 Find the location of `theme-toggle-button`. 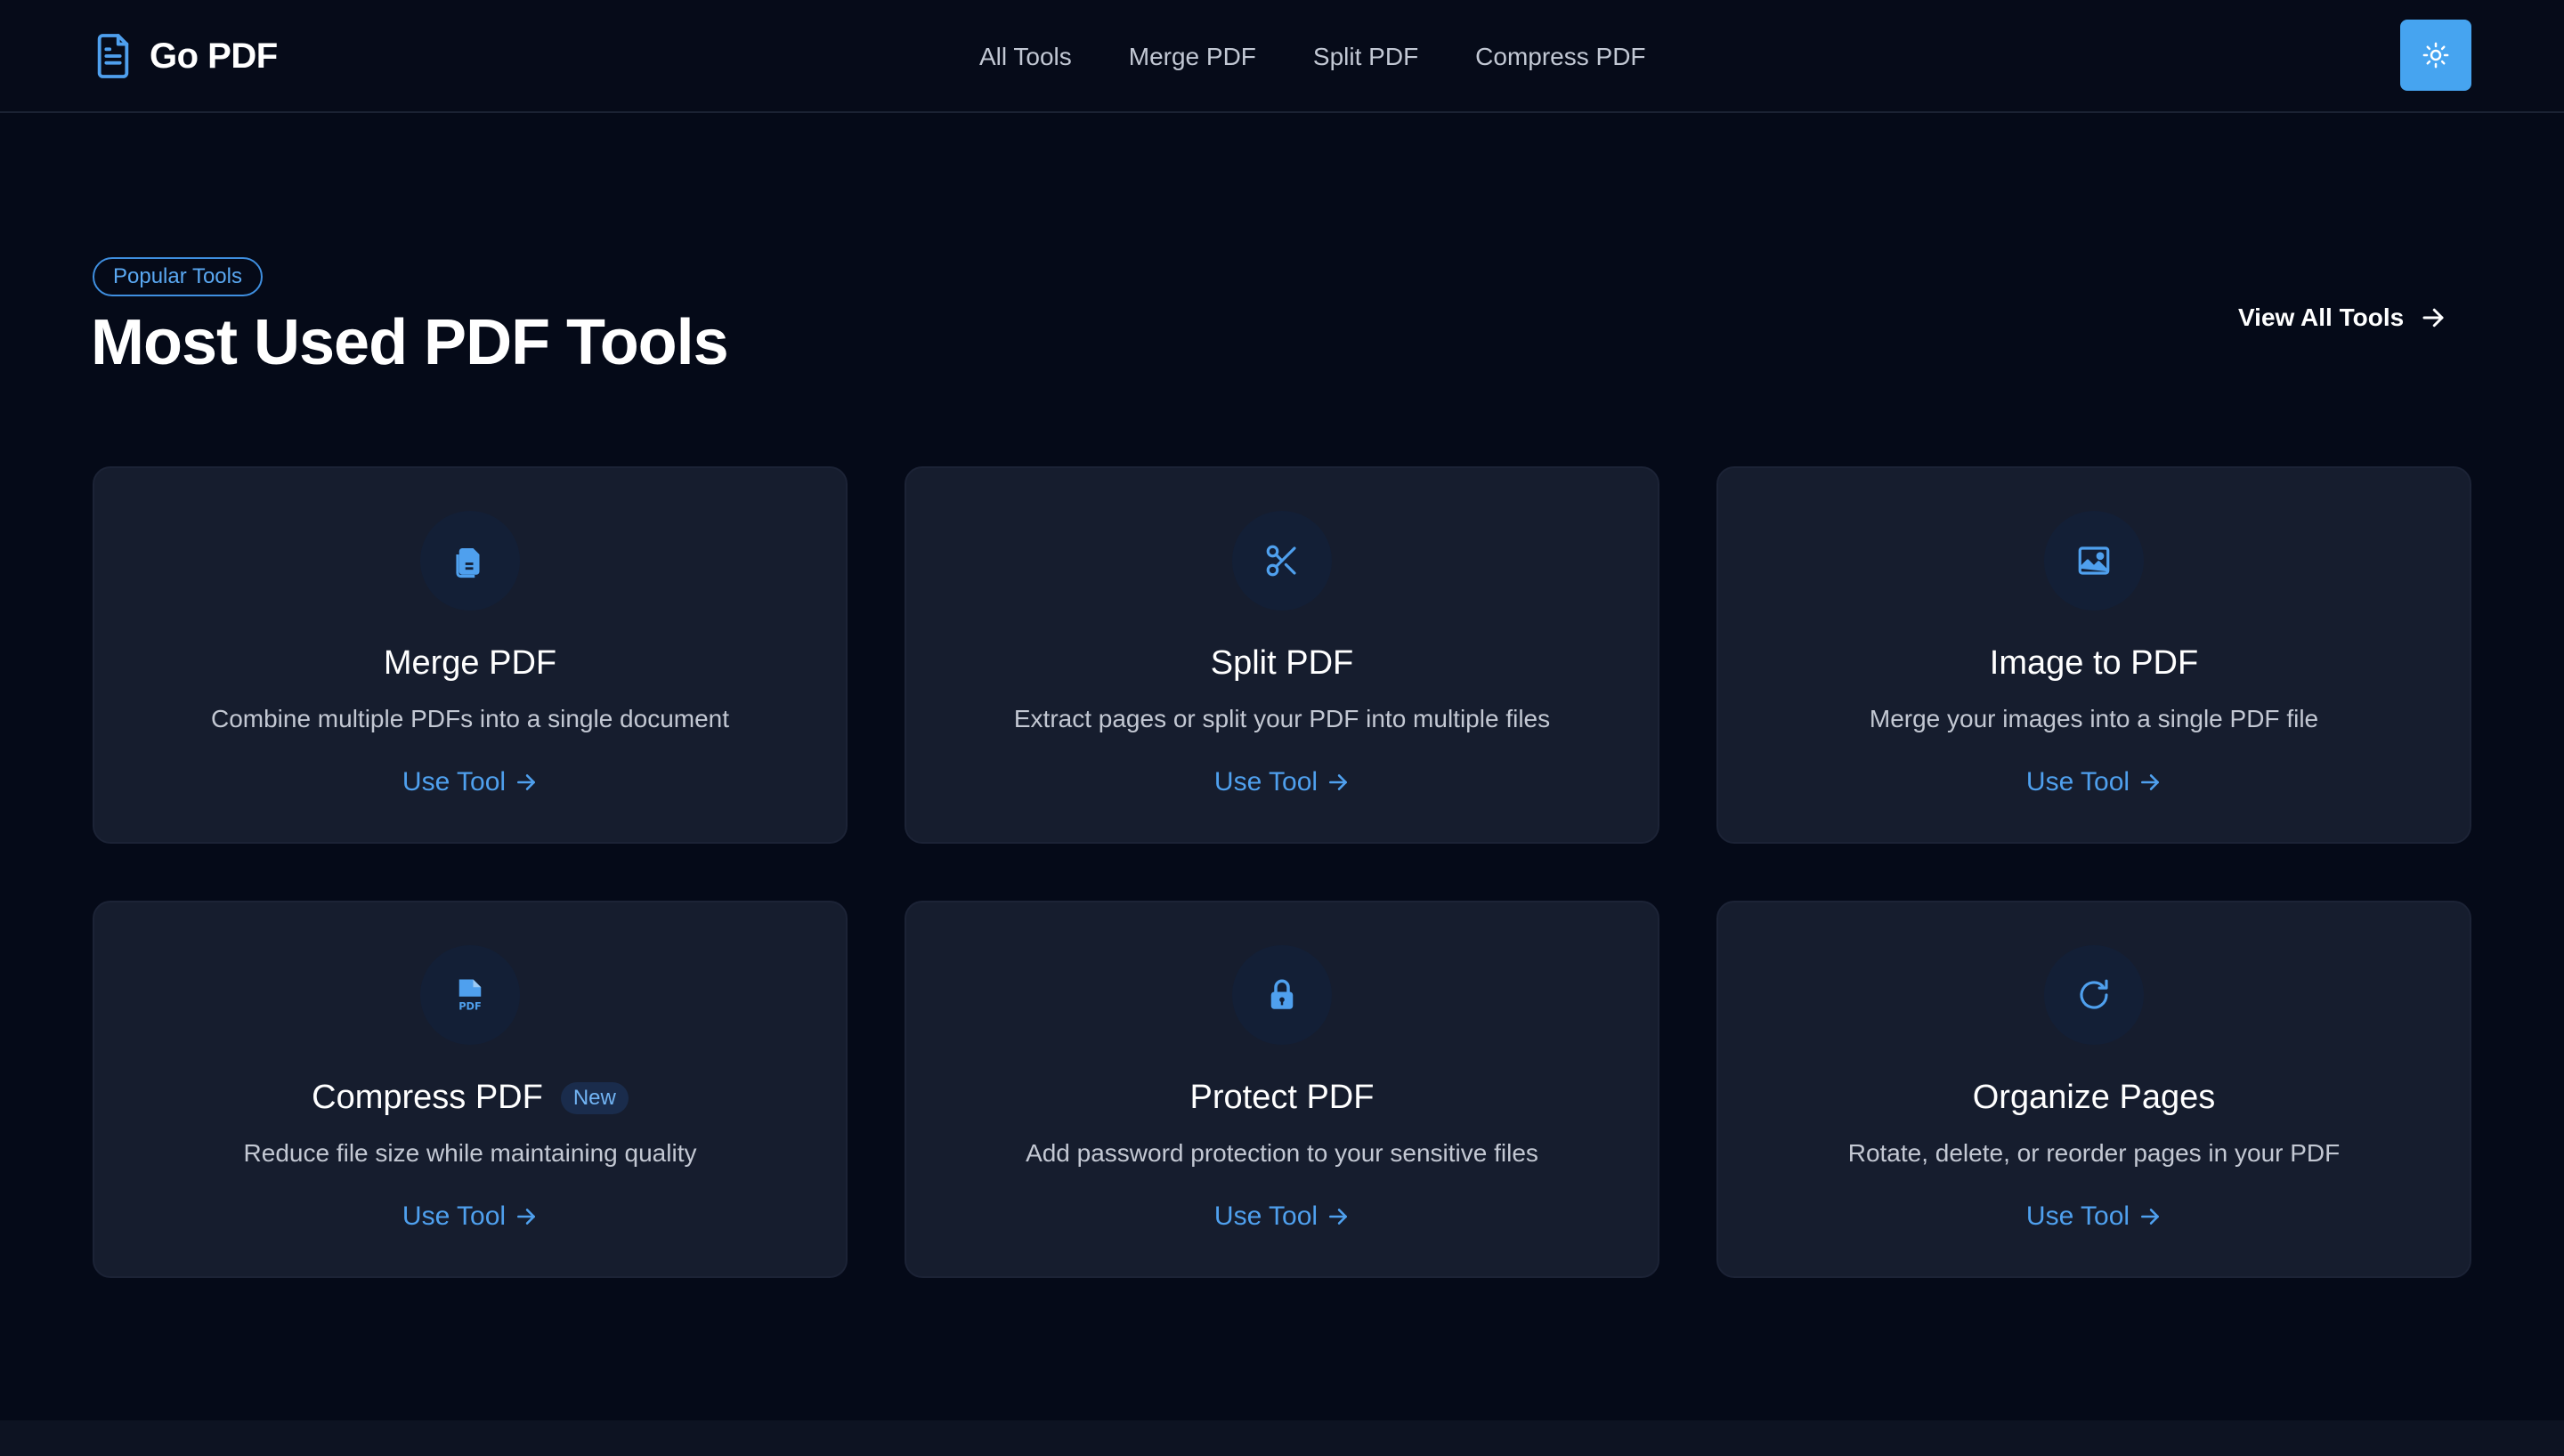

theme-toggle-button is located at coordinates (2435, 55).